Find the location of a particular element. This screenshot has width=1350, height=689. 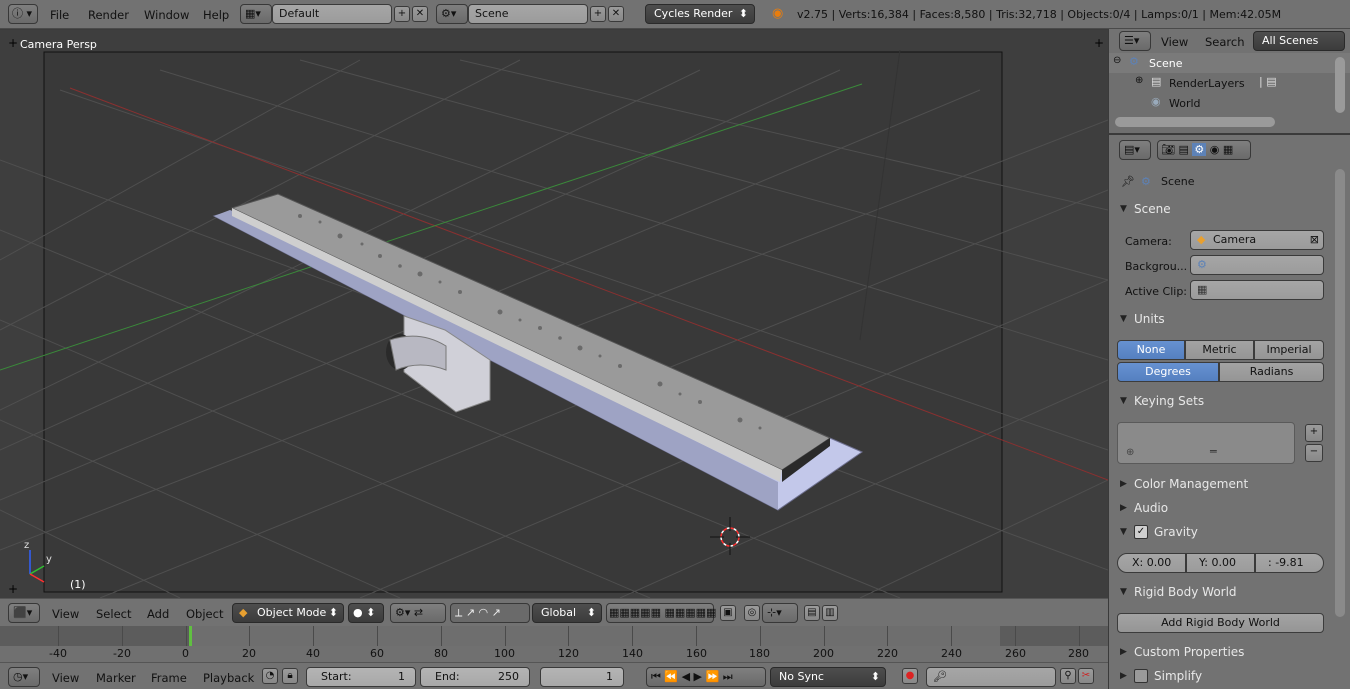

add-rigid-body-world-button: Add Rigid Body World is located at coordinates (1220, 623).